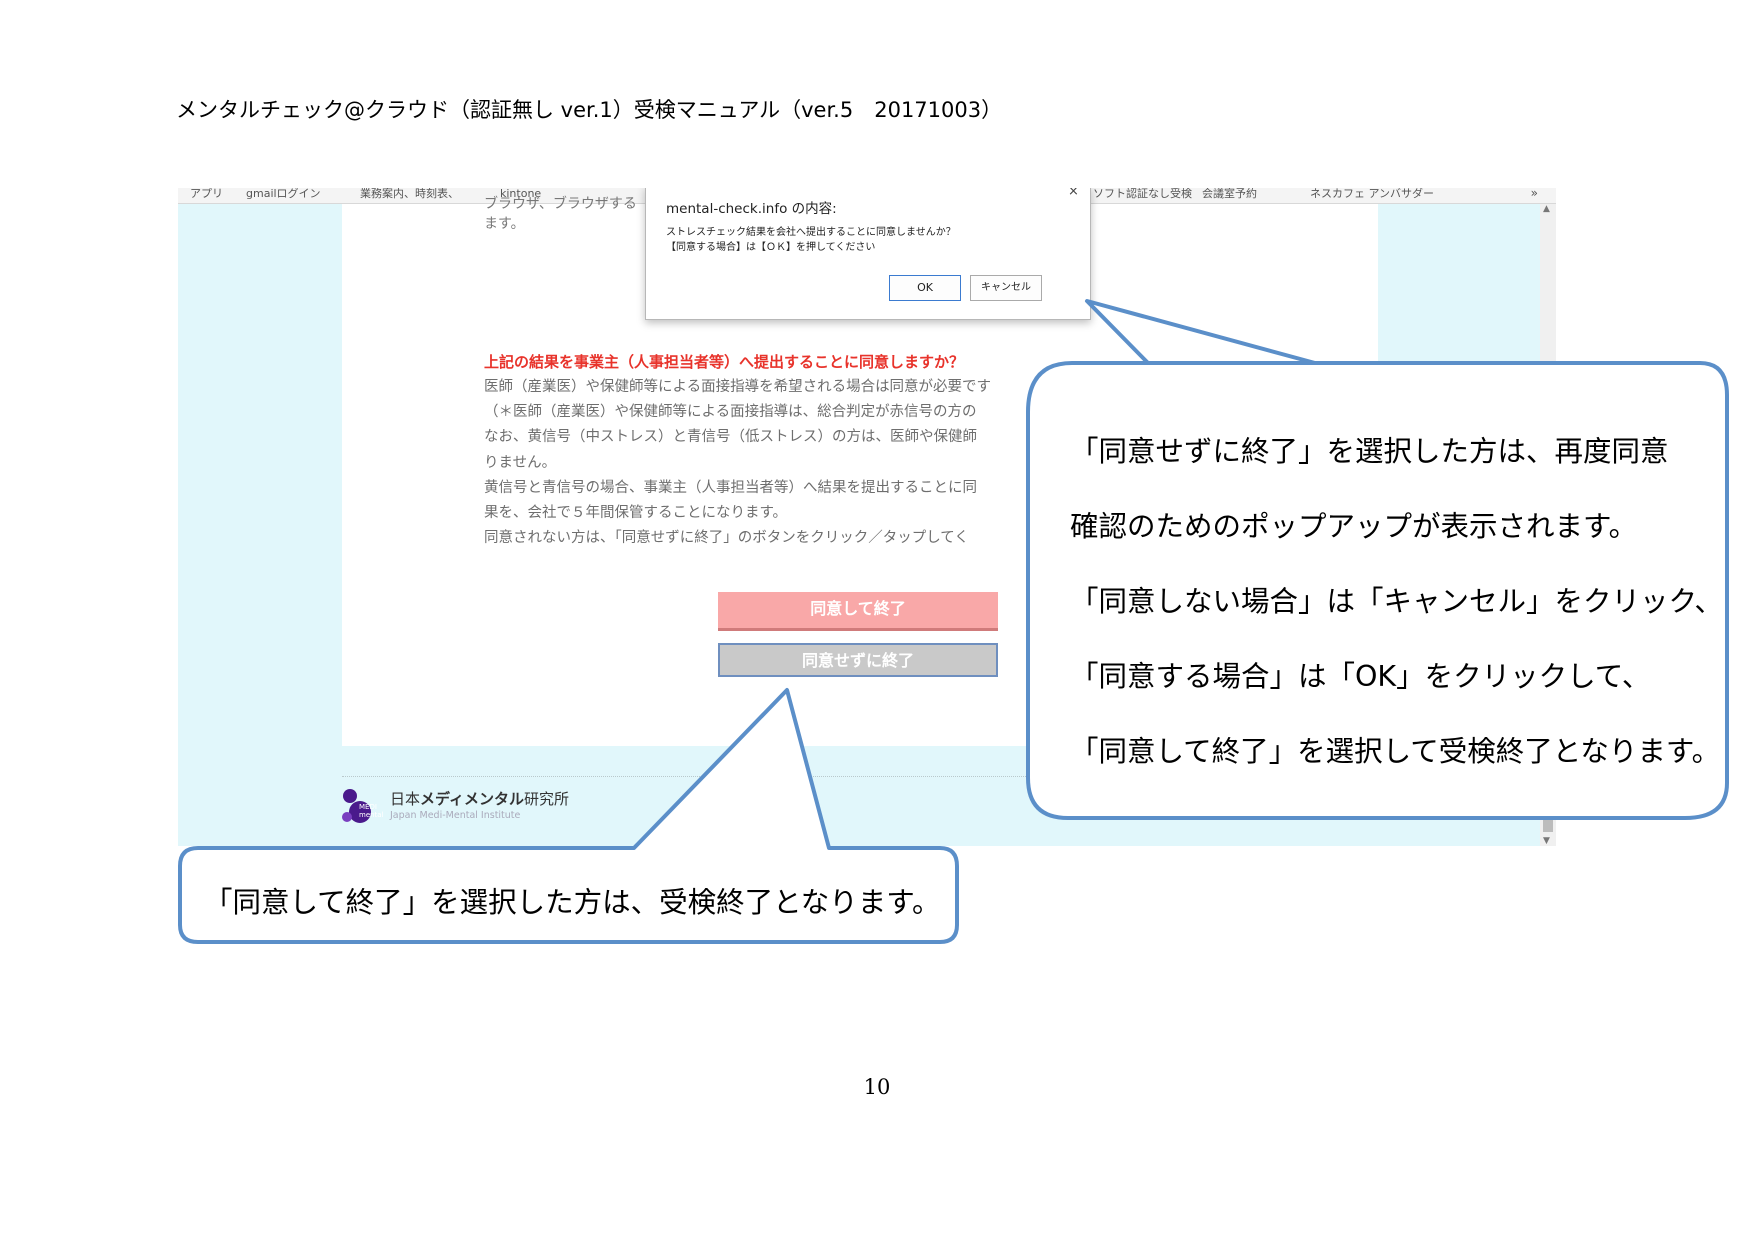 This screenshot has height=1241, width=1754. I want to click on left-callout-text: 「同意して終了」を選択した方は、受検終了となります。, so click(572, 902).